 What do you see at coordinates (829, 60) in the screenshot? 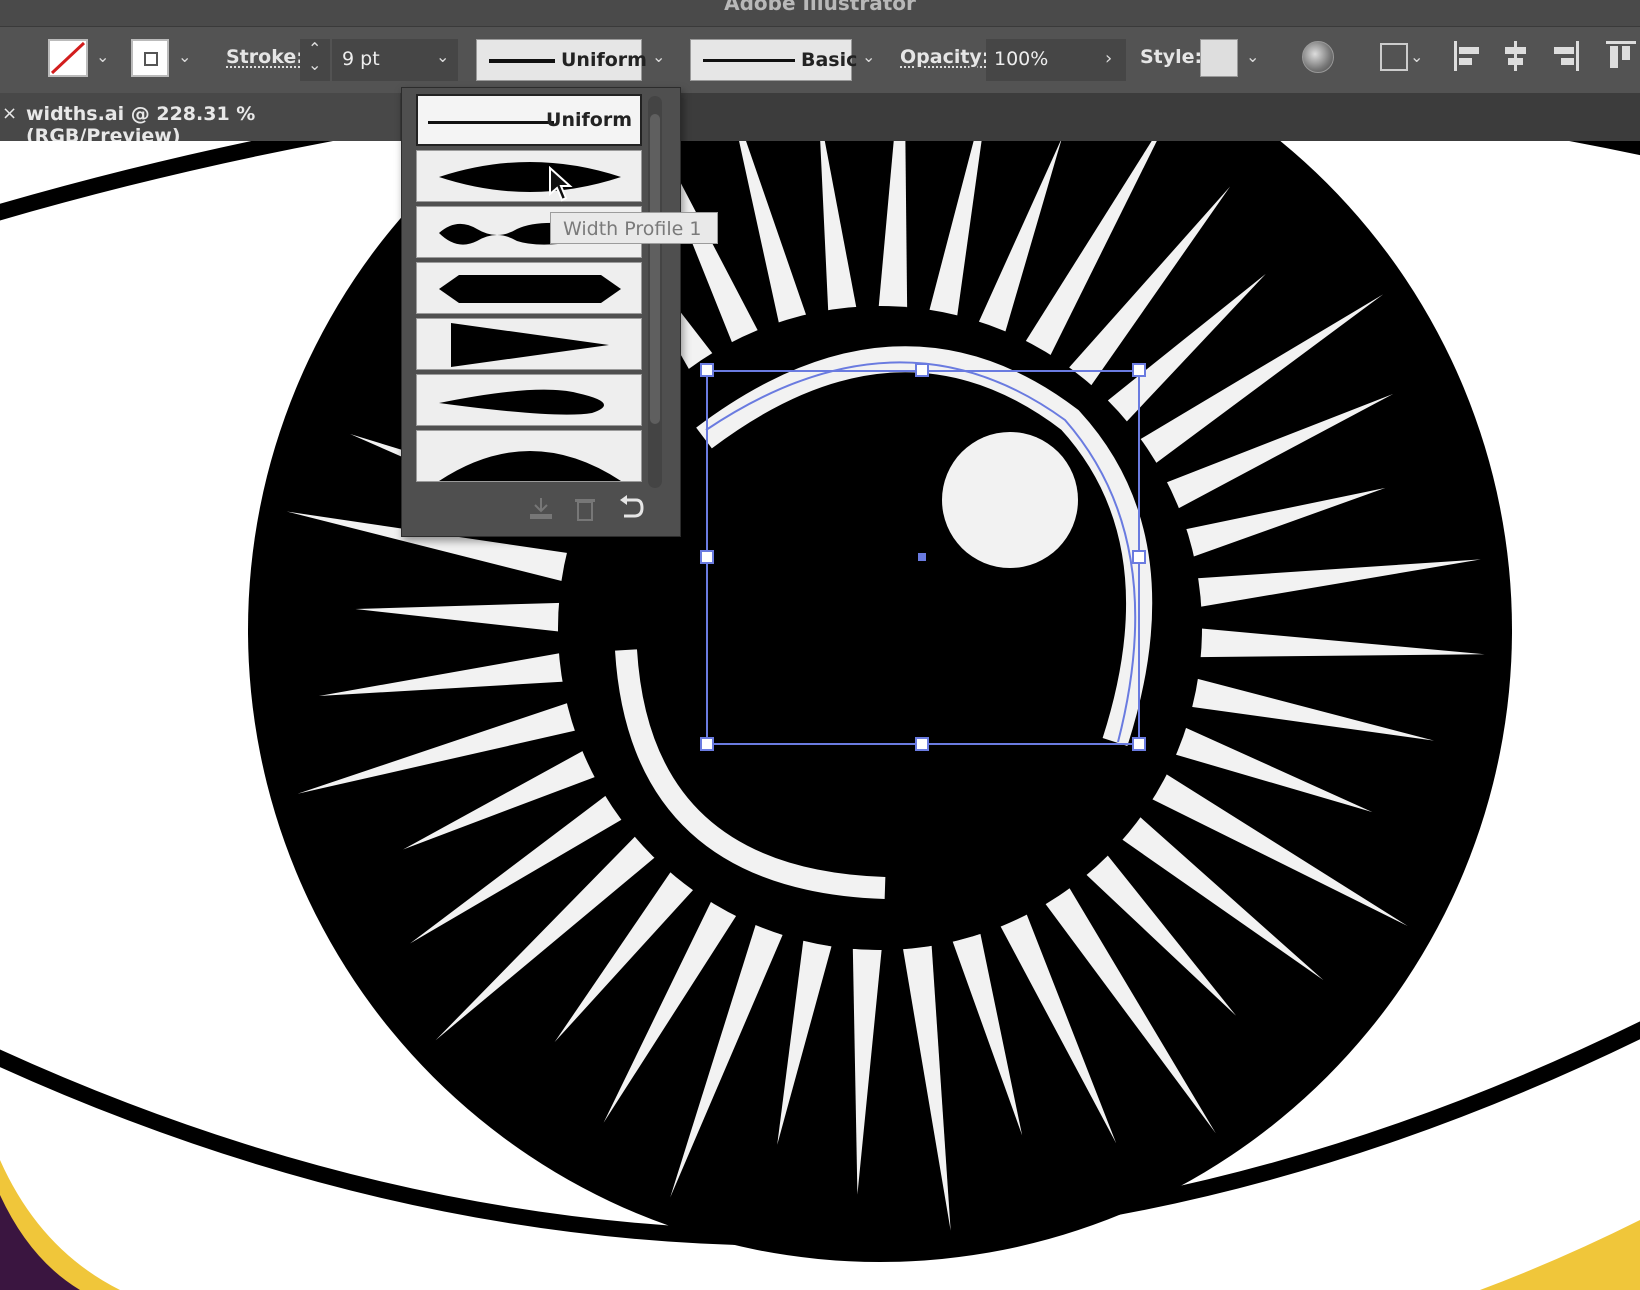
I see `brush-definition-value: Basic` at bounding box center [829, 60].